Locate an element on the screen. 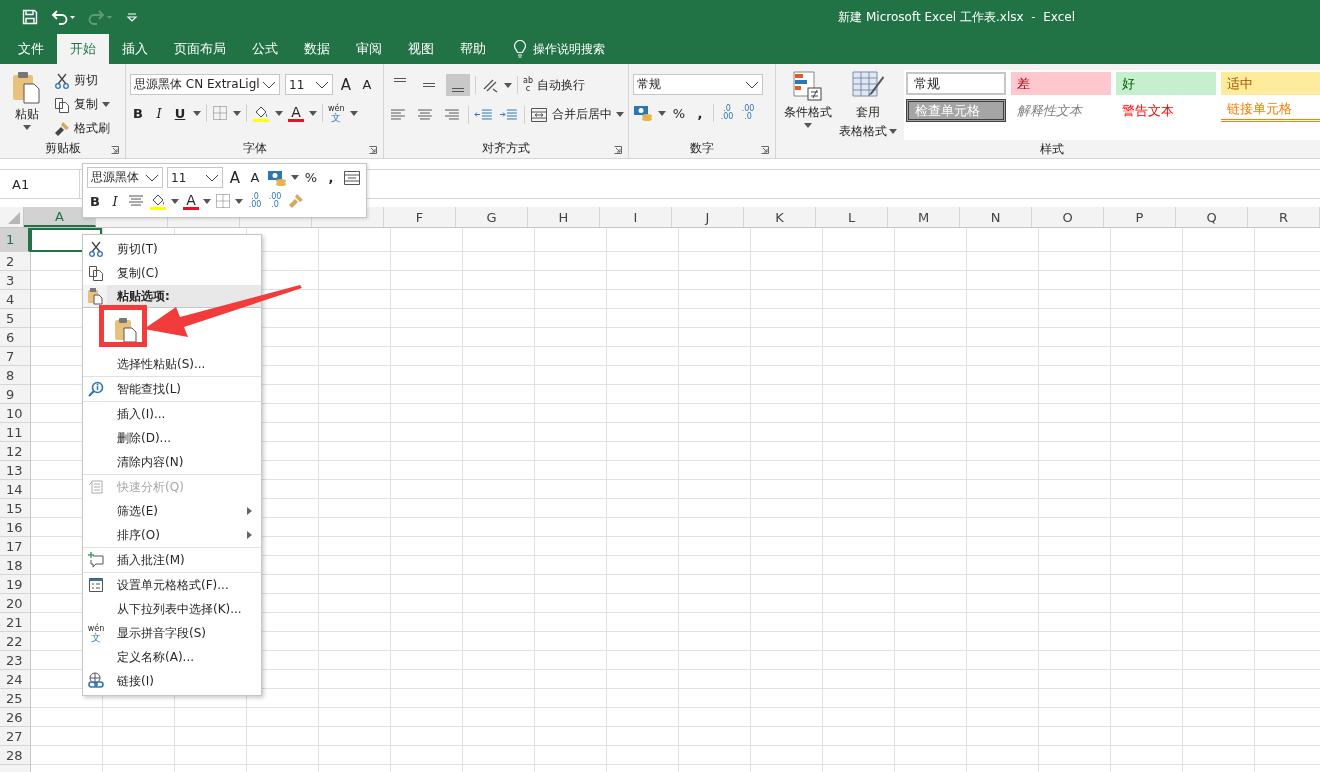  column-header: J is located at coordinates (708, 217).